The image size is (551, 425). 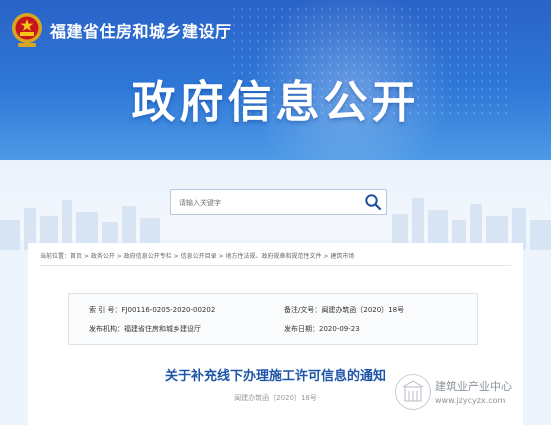 I want to click on meta-ref-value: 闽建办筑函〔2020〕18号, so click(x=363, y=310).